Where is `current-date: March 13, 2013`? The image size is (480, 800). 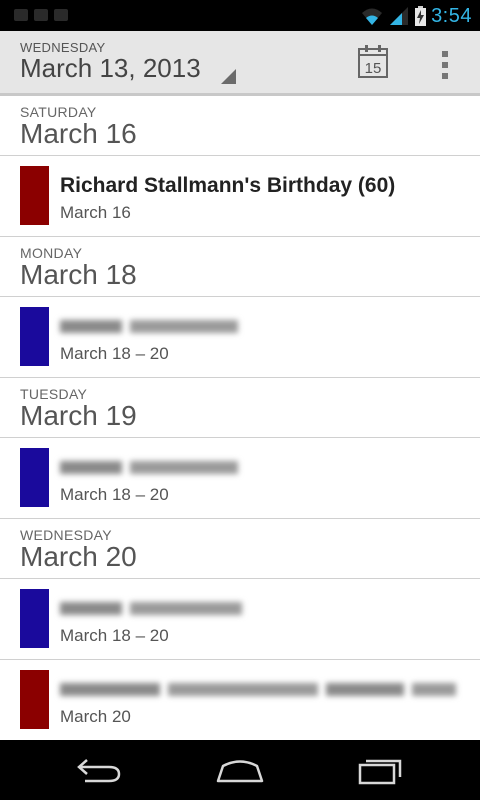 current-date: March 13, 2013 is located at coordinates (110, 68).